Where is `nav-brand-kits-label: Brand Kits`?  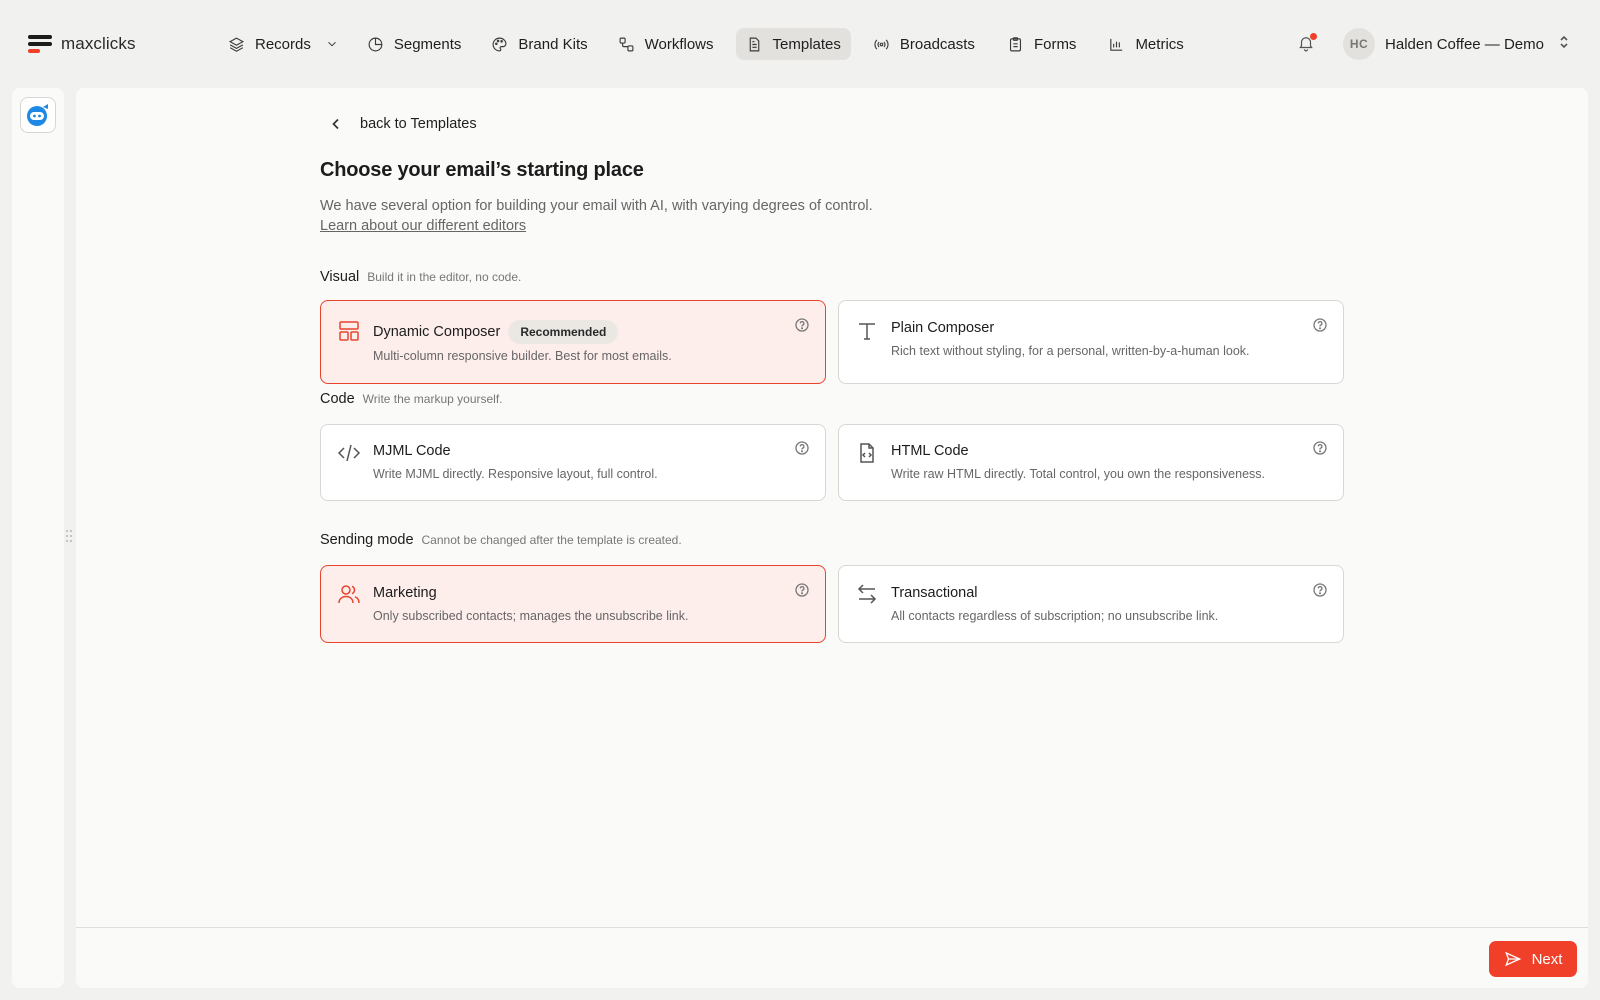 nav-brand-kits-label: Brand Kits is located at coordinates (553, 44).